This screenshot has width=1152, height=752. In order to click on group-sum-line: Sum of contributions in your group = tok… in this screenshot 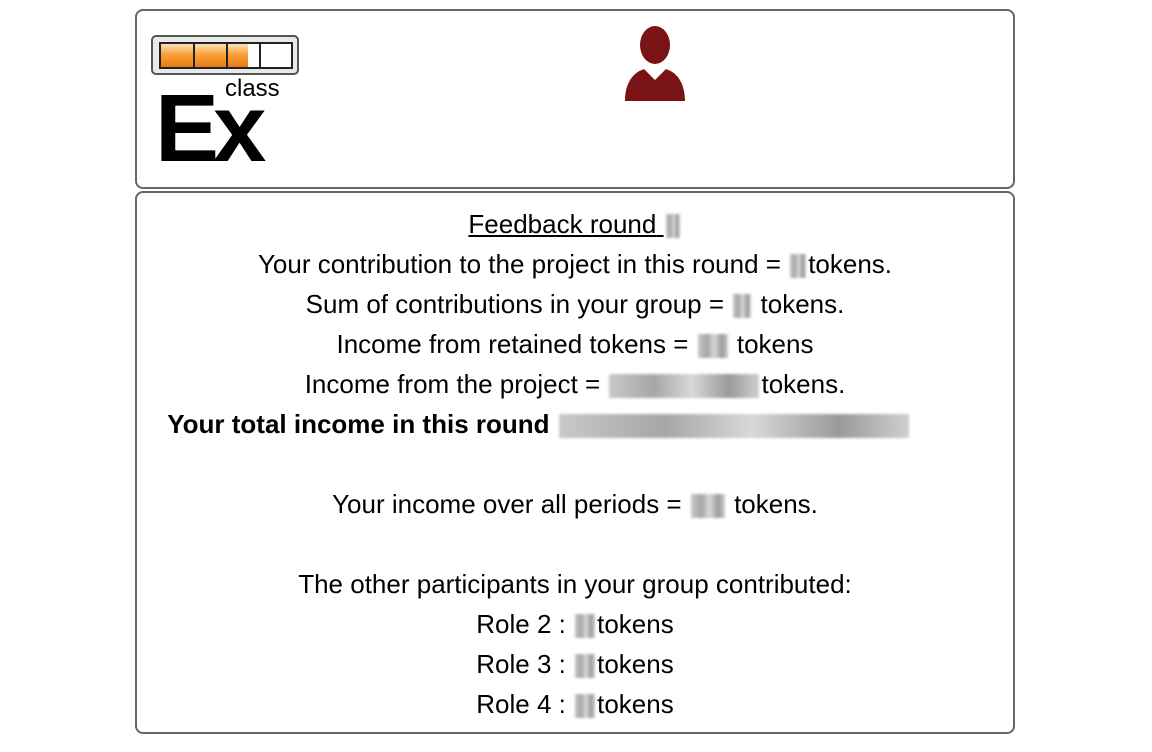, I will do `click(575, 304)`.